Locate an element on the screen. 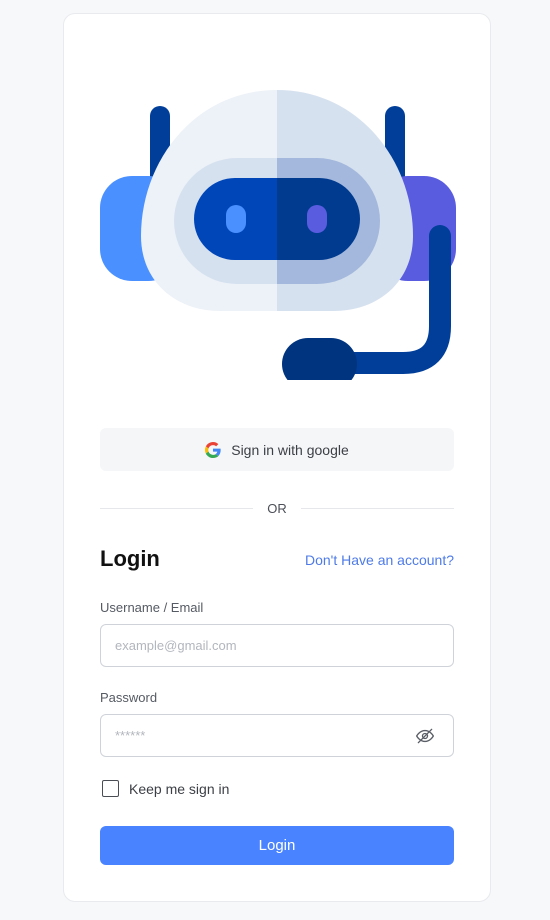 The width and height of the screenshot is (550, 920). signup-link: Don't Have an account? is located at coordinates (379, 560).